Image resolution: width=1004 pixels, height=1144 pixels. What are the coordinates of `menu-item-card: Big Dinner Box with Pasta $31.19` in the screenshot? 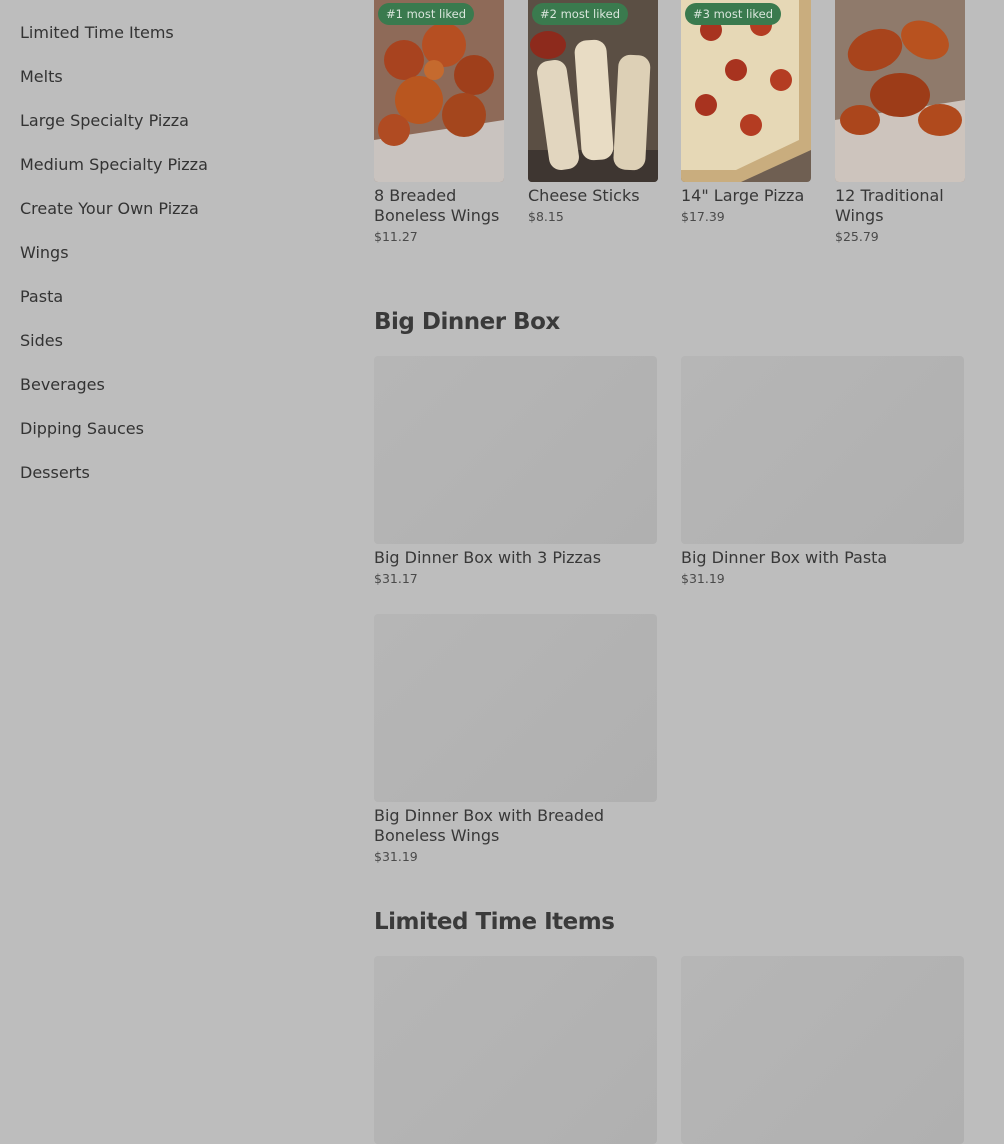 It's located at (822, 471).